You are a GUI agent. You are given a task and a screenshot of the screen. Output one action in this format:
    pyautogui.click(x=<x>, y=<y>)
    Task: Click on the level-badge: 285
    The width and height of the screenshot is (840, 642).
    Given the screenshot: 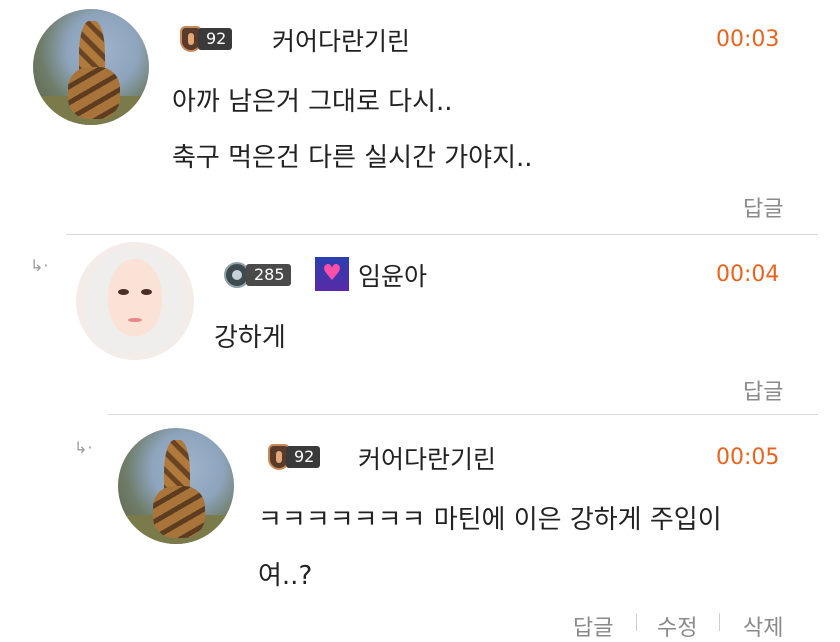 What is the action you would take?
    pyautogui.click(x=257, y=275)
    